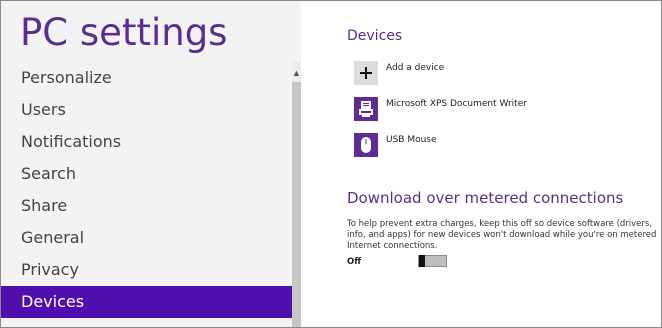  I want to click on nav-item-search: Search, so click(146, 174).